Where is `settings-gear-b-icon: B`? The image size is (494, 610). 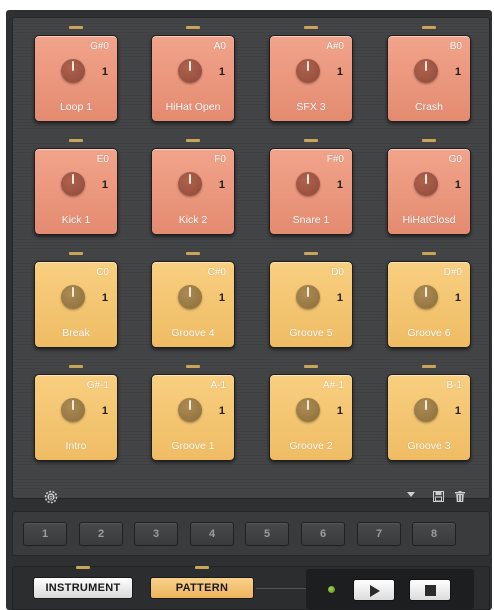 settings-gear-b-icon: B is located at coordinates (51, 498).